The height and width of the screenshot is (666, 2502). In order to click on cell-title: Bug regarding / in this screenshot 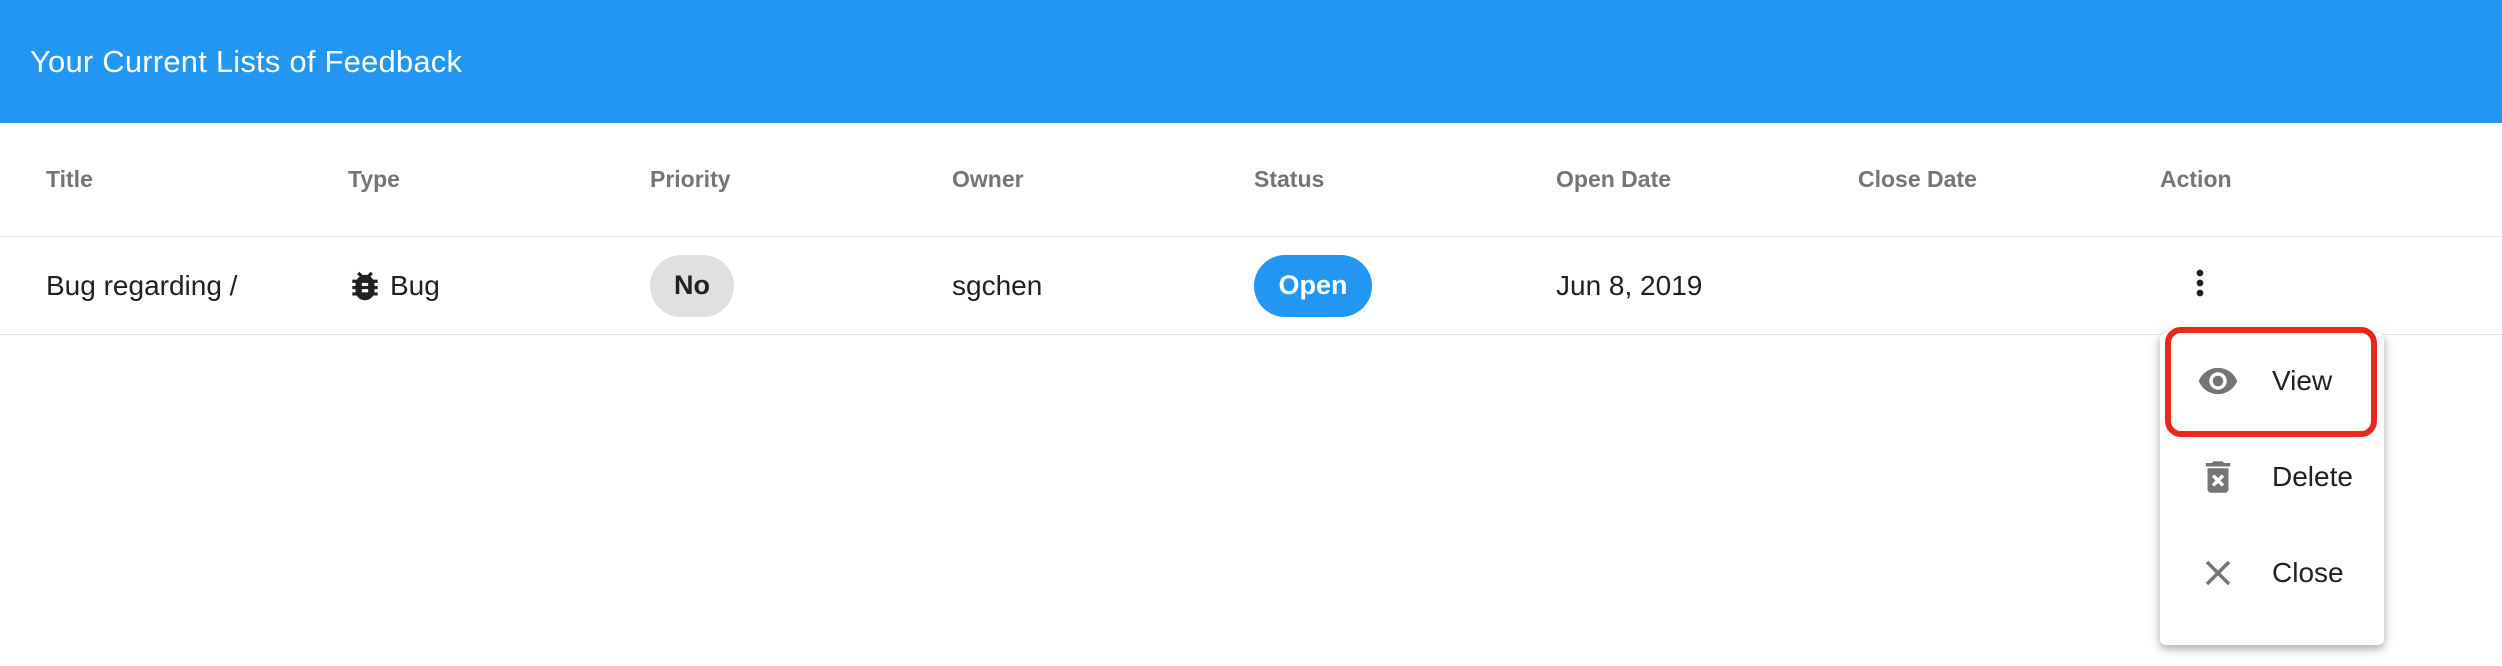, I will do `click(142, 285)`.